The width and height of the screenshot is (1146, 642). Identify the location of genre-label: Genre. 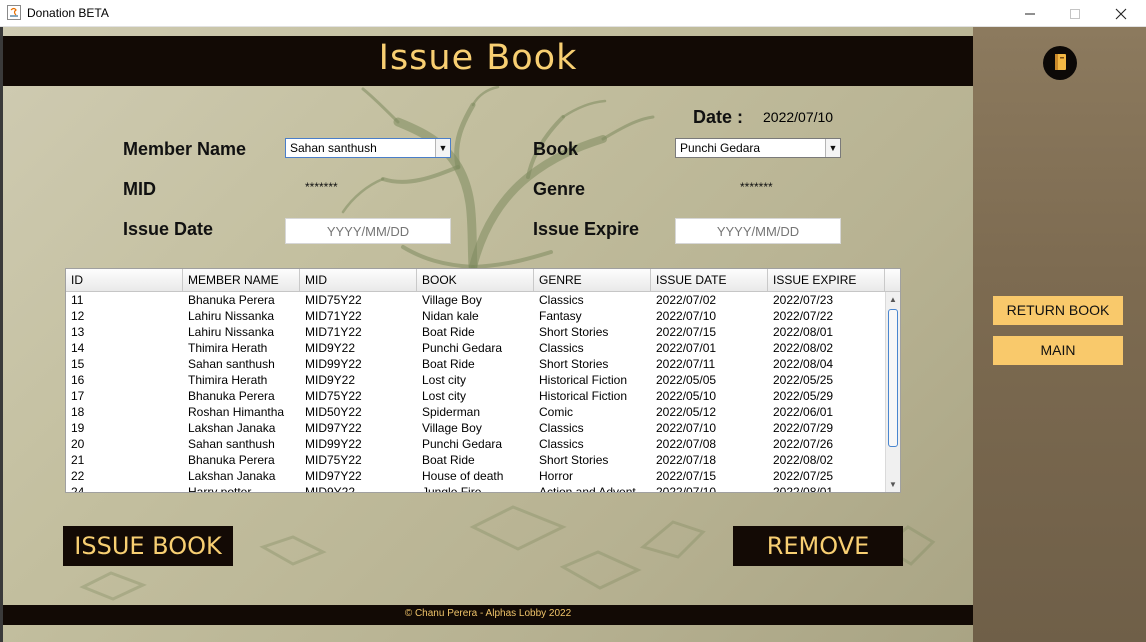
(559, 189).